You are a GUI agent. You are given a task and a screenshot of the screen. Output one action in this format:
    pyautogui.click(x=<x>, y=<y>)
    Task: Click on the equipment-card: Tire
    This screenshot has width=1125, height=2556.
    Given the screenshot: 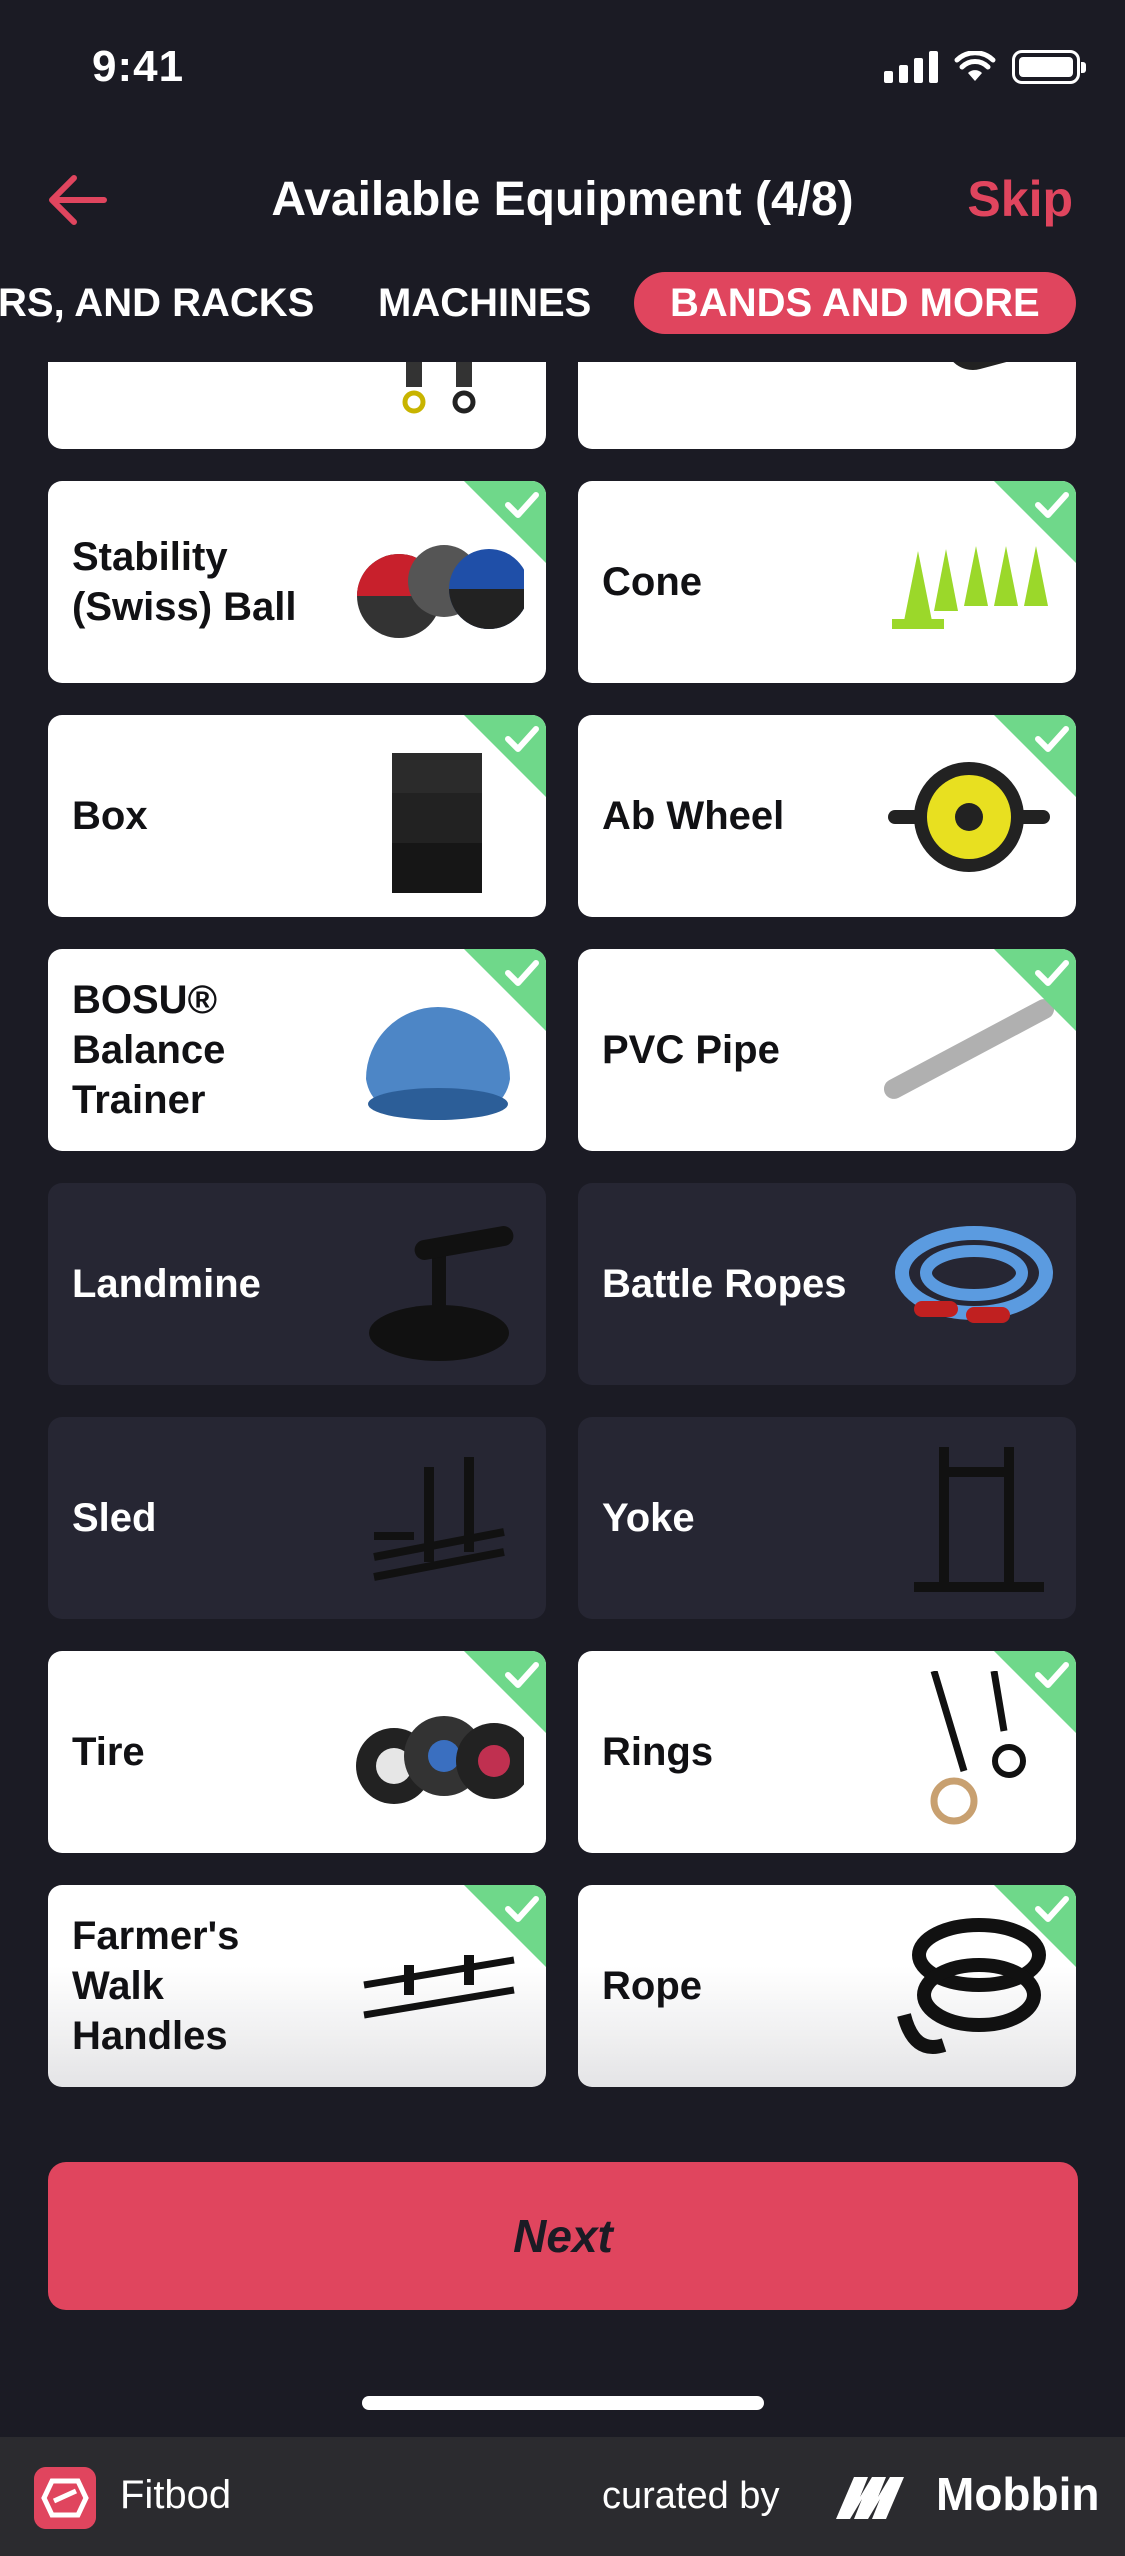 What is the action you would take?
    pyautogui.click(x=297, y=1752)
    